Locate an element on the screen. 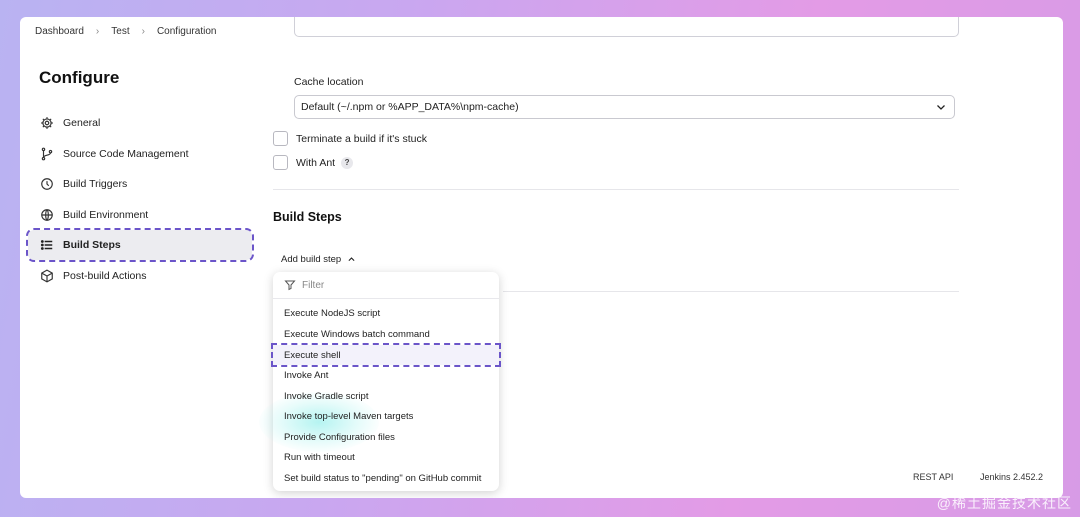  dropdown-item-execute-shell: Execute shell is located at coordinates (386, 355).